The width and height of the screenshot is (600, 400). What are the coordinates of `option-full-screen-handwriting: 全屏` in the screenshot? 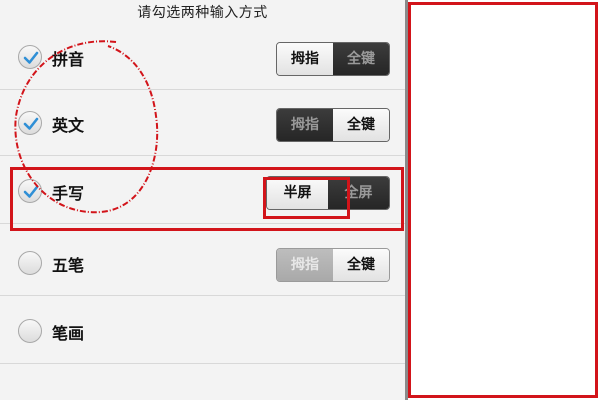 It's located at (358, 193).